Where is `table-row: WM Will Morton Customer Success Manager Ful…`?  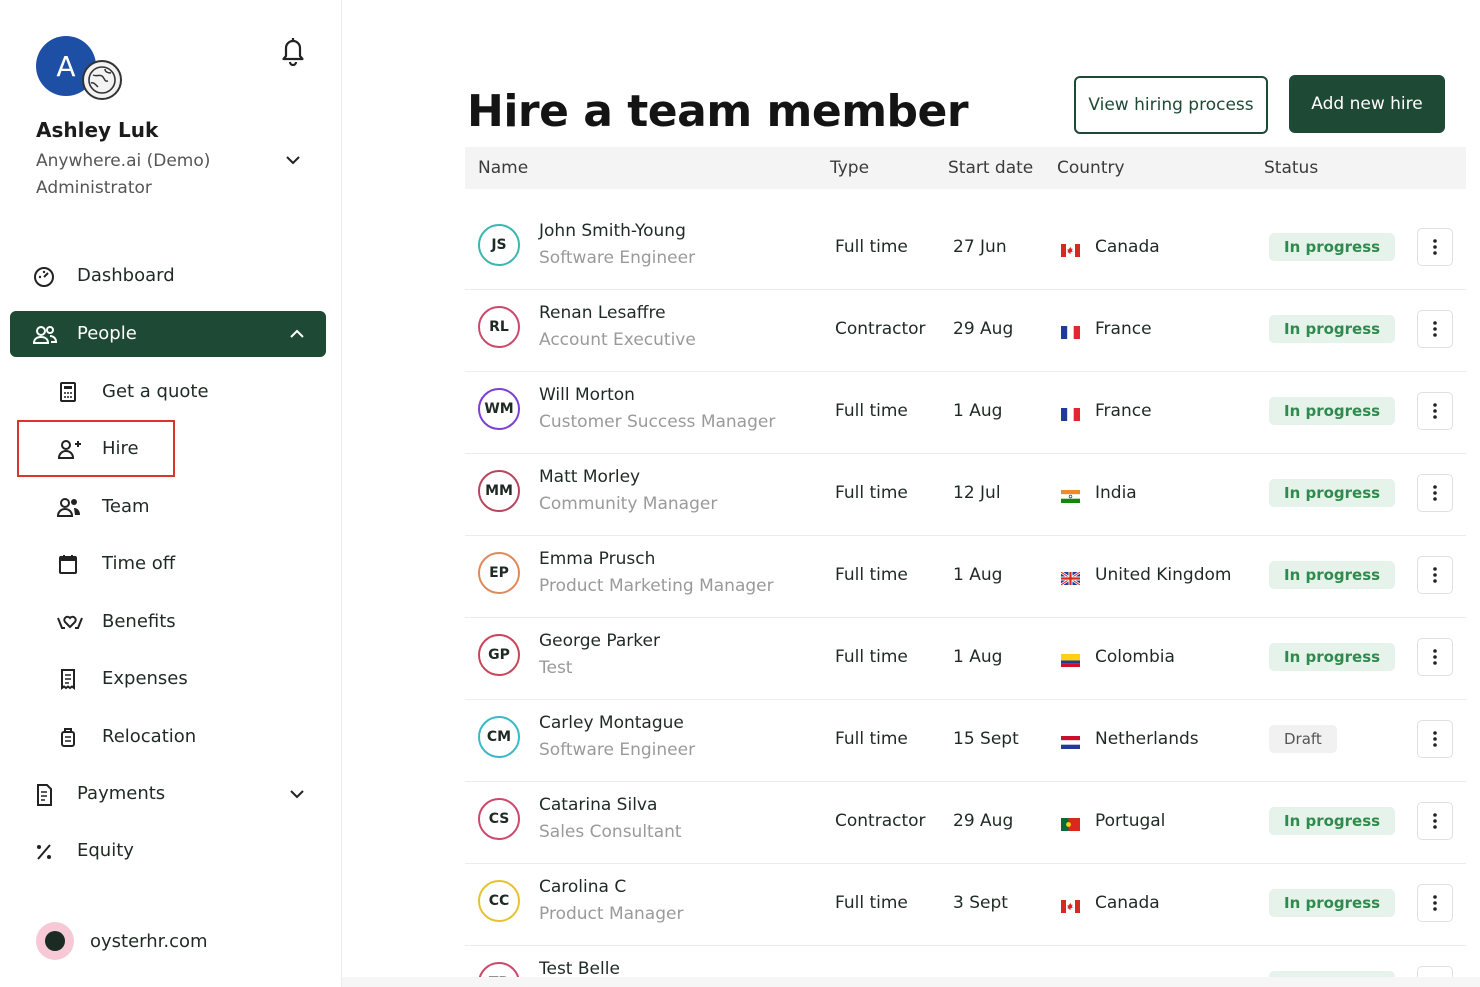 table-row: WM Will Morton Customer Success Manager Ful… is located at coordinates (965, 413).